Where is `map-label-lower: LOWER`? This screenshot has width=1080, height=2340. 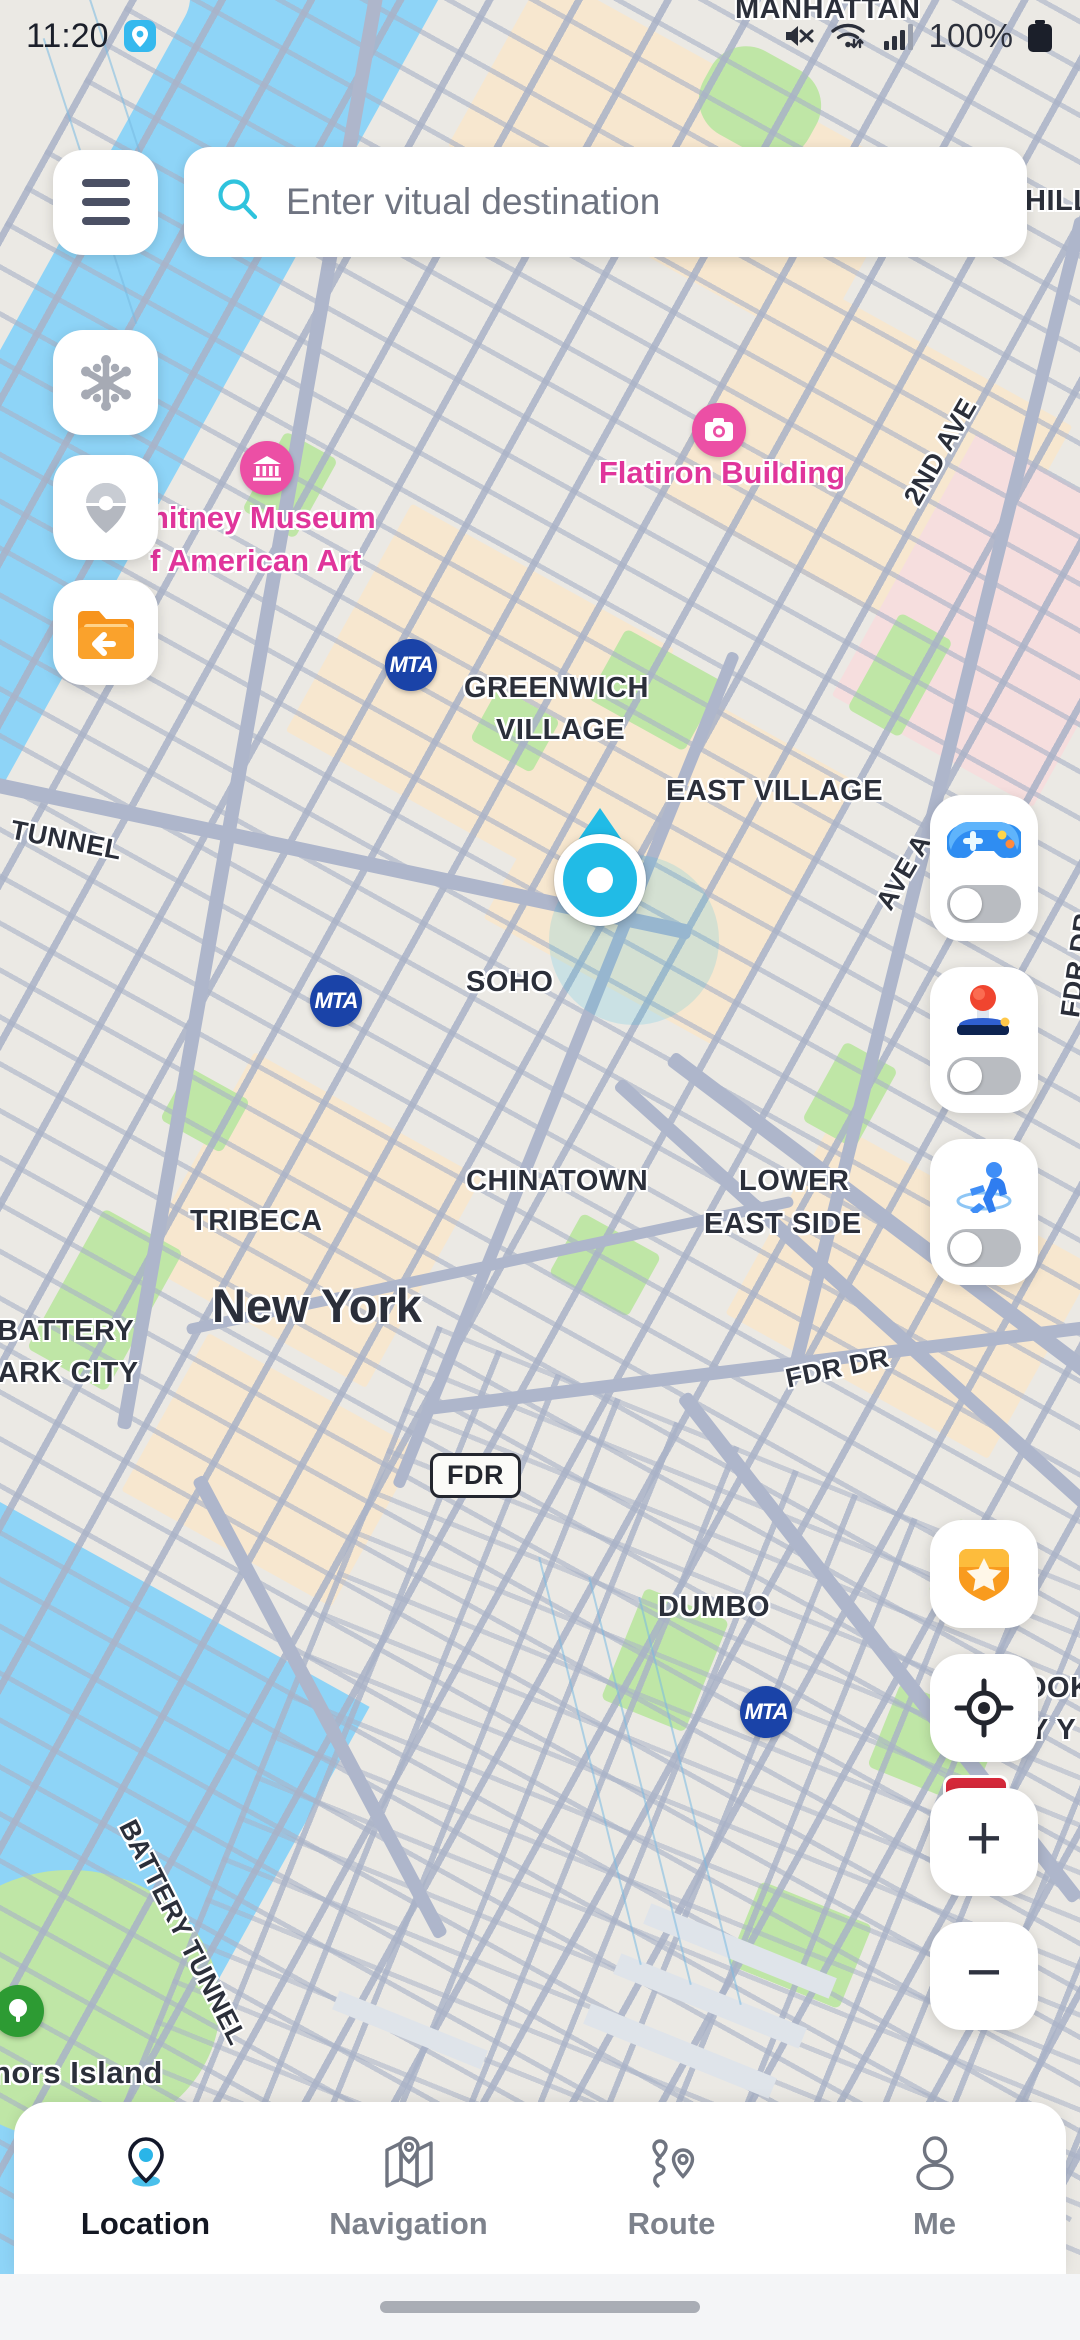 map-label-lower: LOWER is located at coordinates (794, 1181).